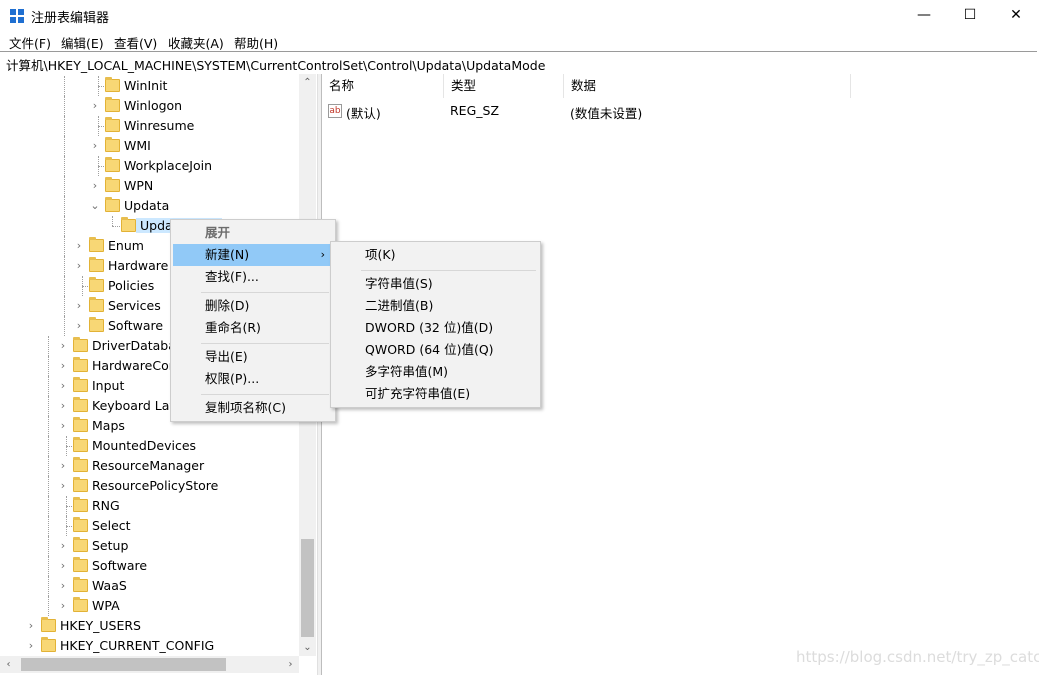 This screenshot has height=675, width=1039. What do you see at coordinates (134, 305) in the screenshot?
I see `tree-item-label: Services` at bounding box center [134, 305].